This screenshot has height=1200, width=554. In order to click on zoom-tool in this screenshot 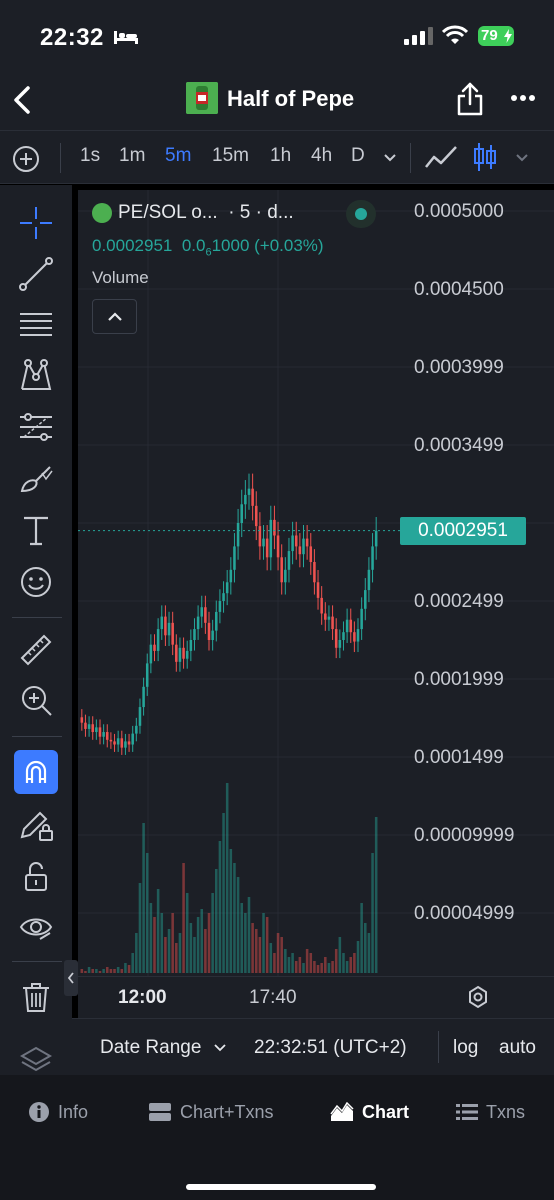, I will do `click(36, 700)`.